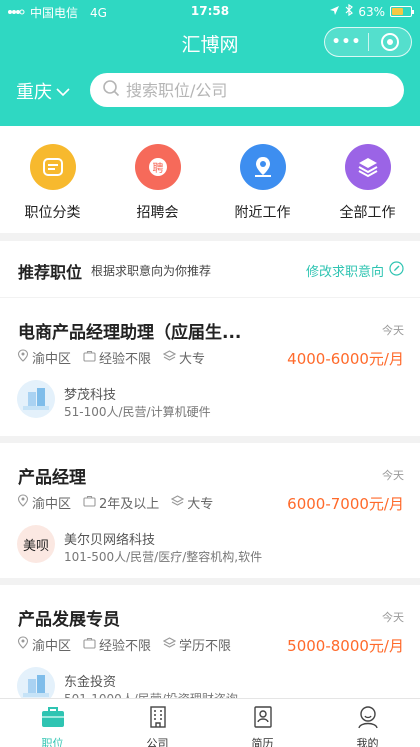  I want to click on battery-icon, so click(402, 11).